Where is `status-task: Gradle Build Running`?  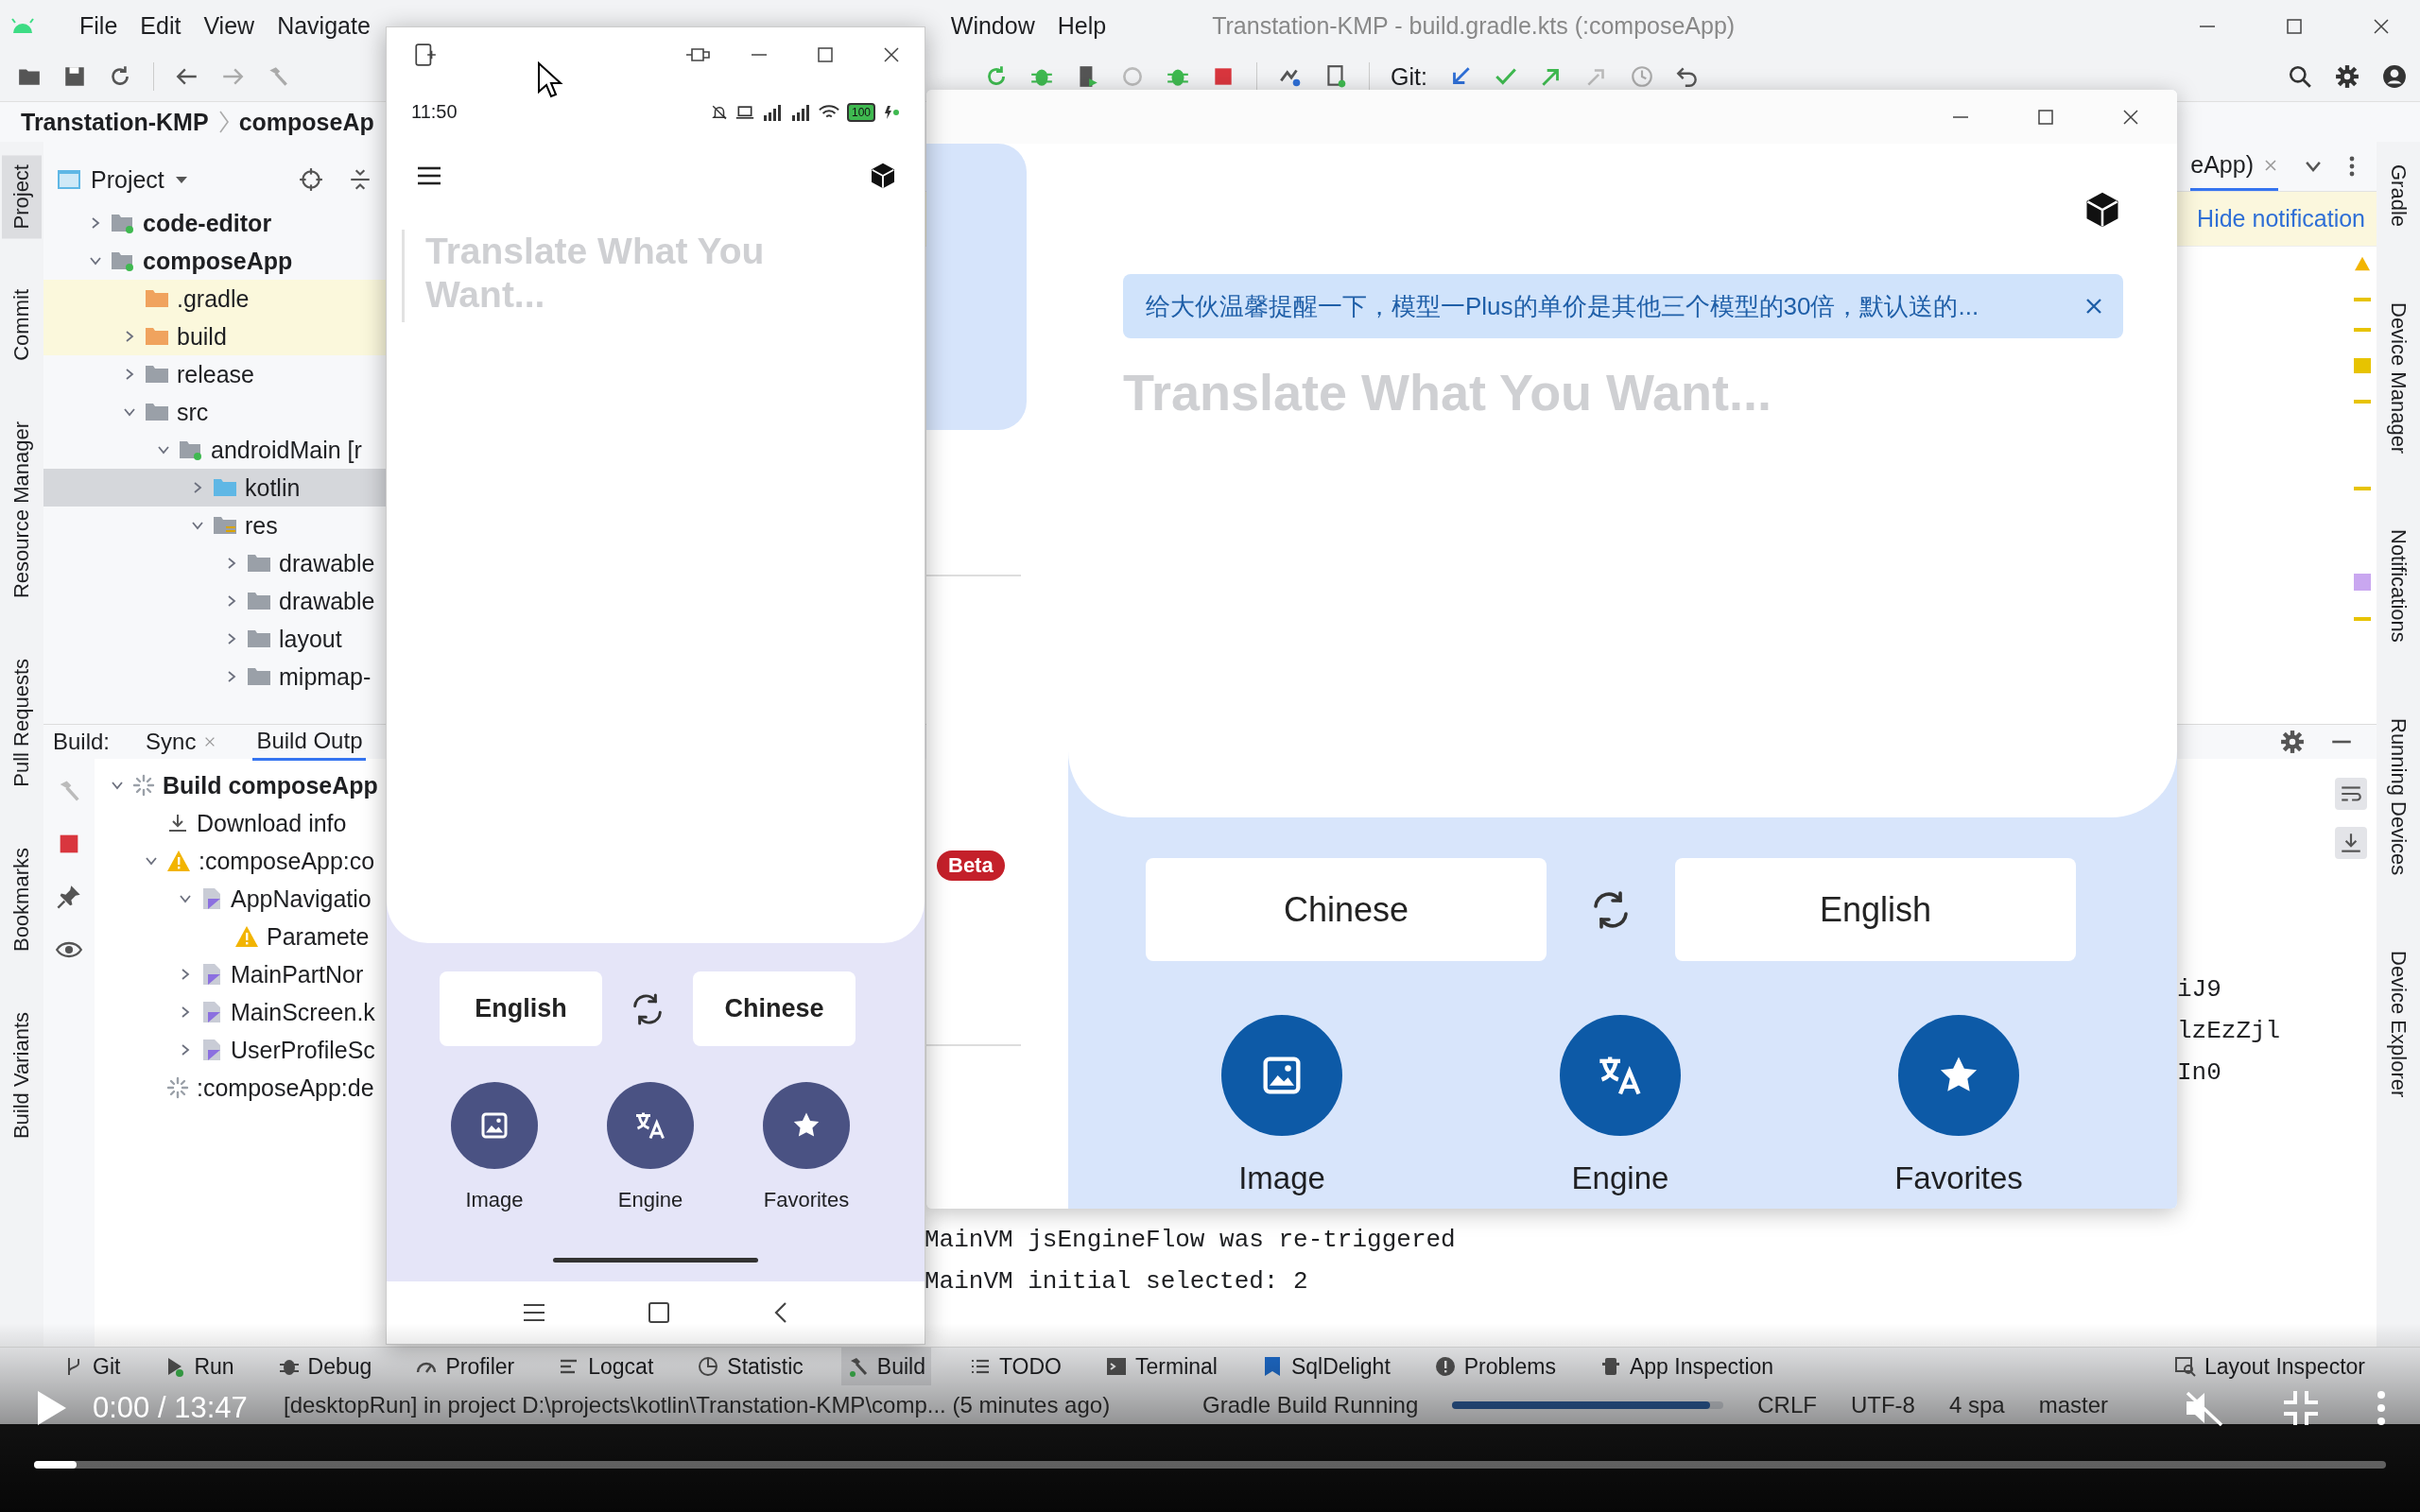
status-task: Gradle Build Running is located at coordinates (1310, 1404).